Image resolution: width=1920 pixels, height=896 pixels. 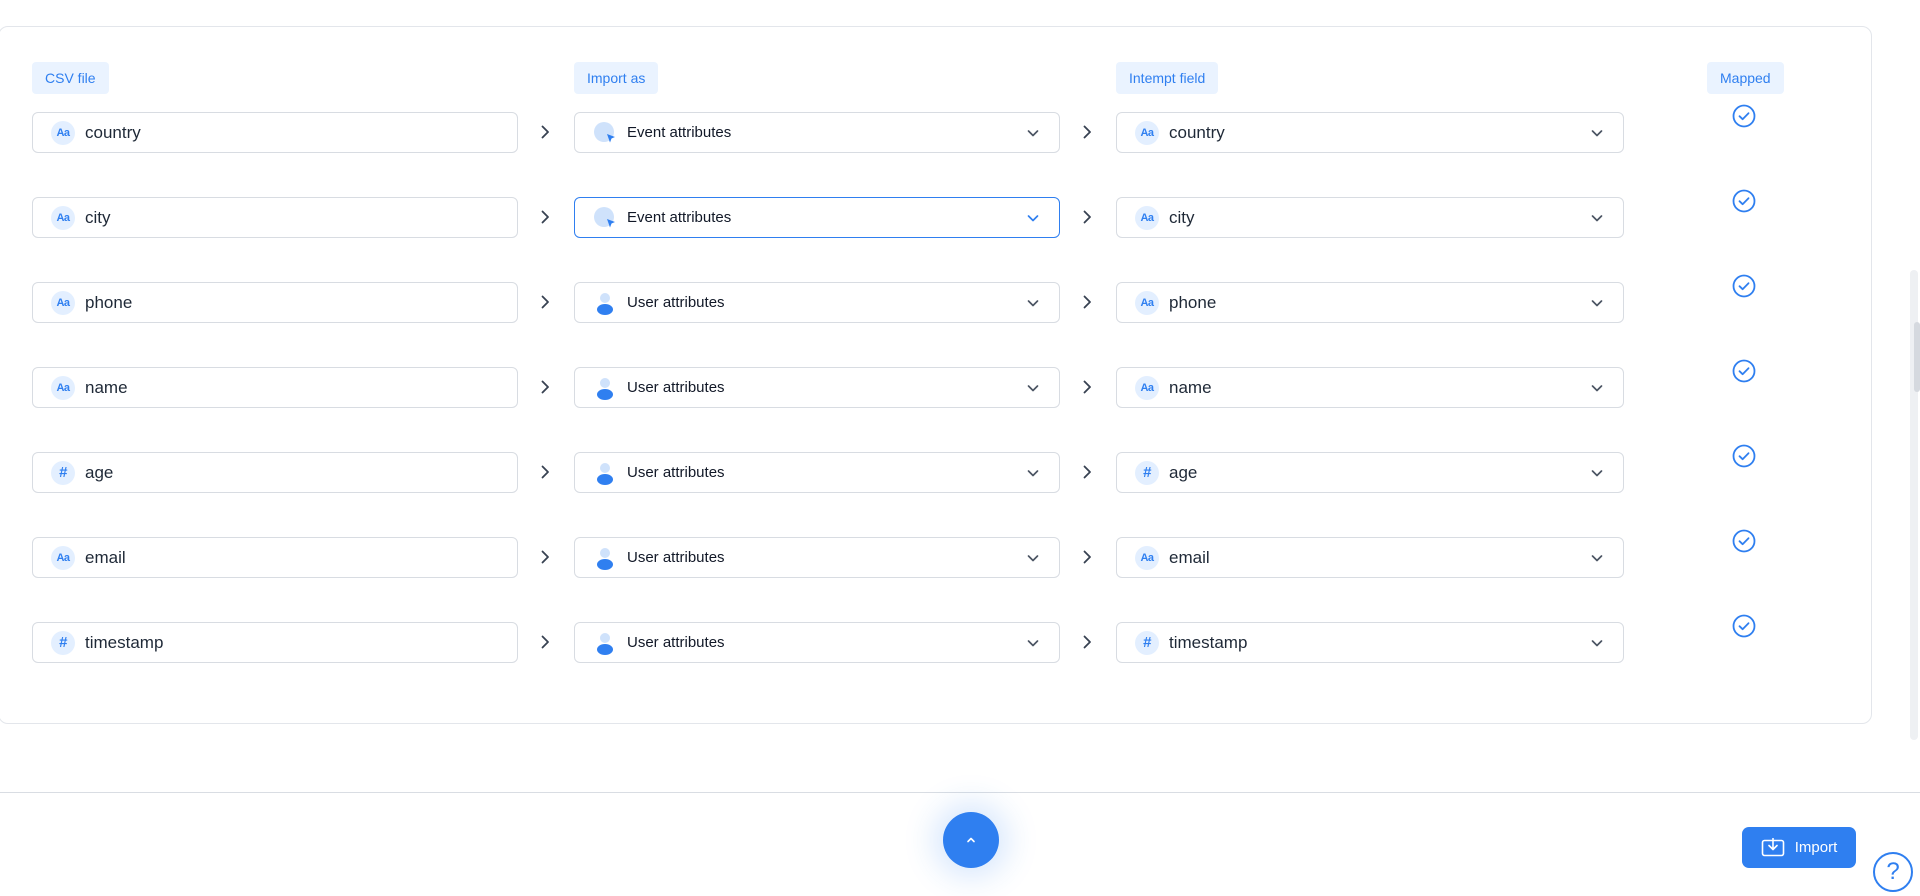 What do you see at coordinates (1917, 357) in the screenshot?
I see `scrollbar-thumb` at bounding box center [1917, 357].